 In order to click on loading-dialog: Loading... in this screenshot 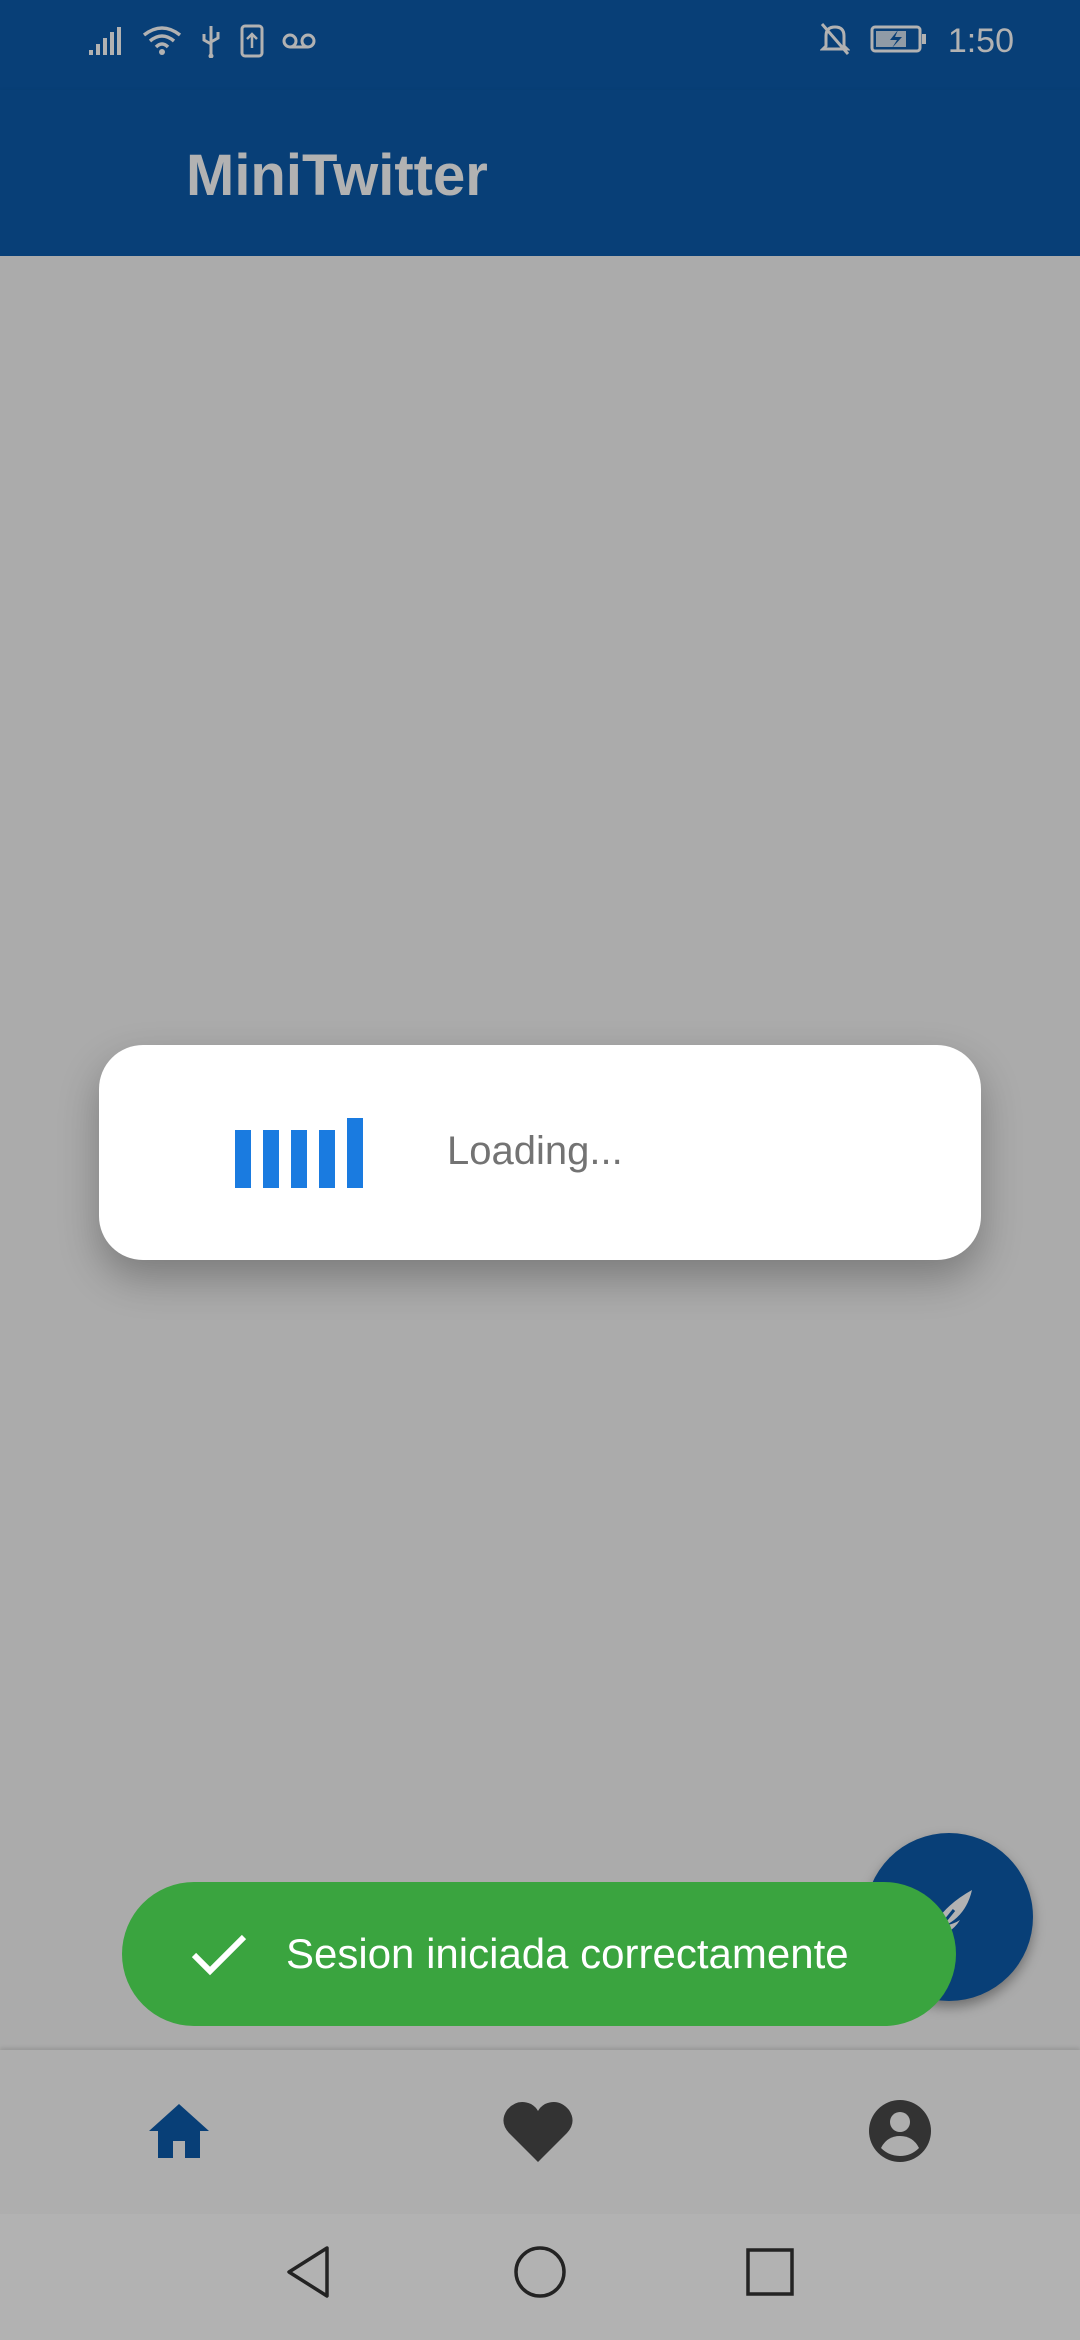, I will do `click(540, 1152)`.